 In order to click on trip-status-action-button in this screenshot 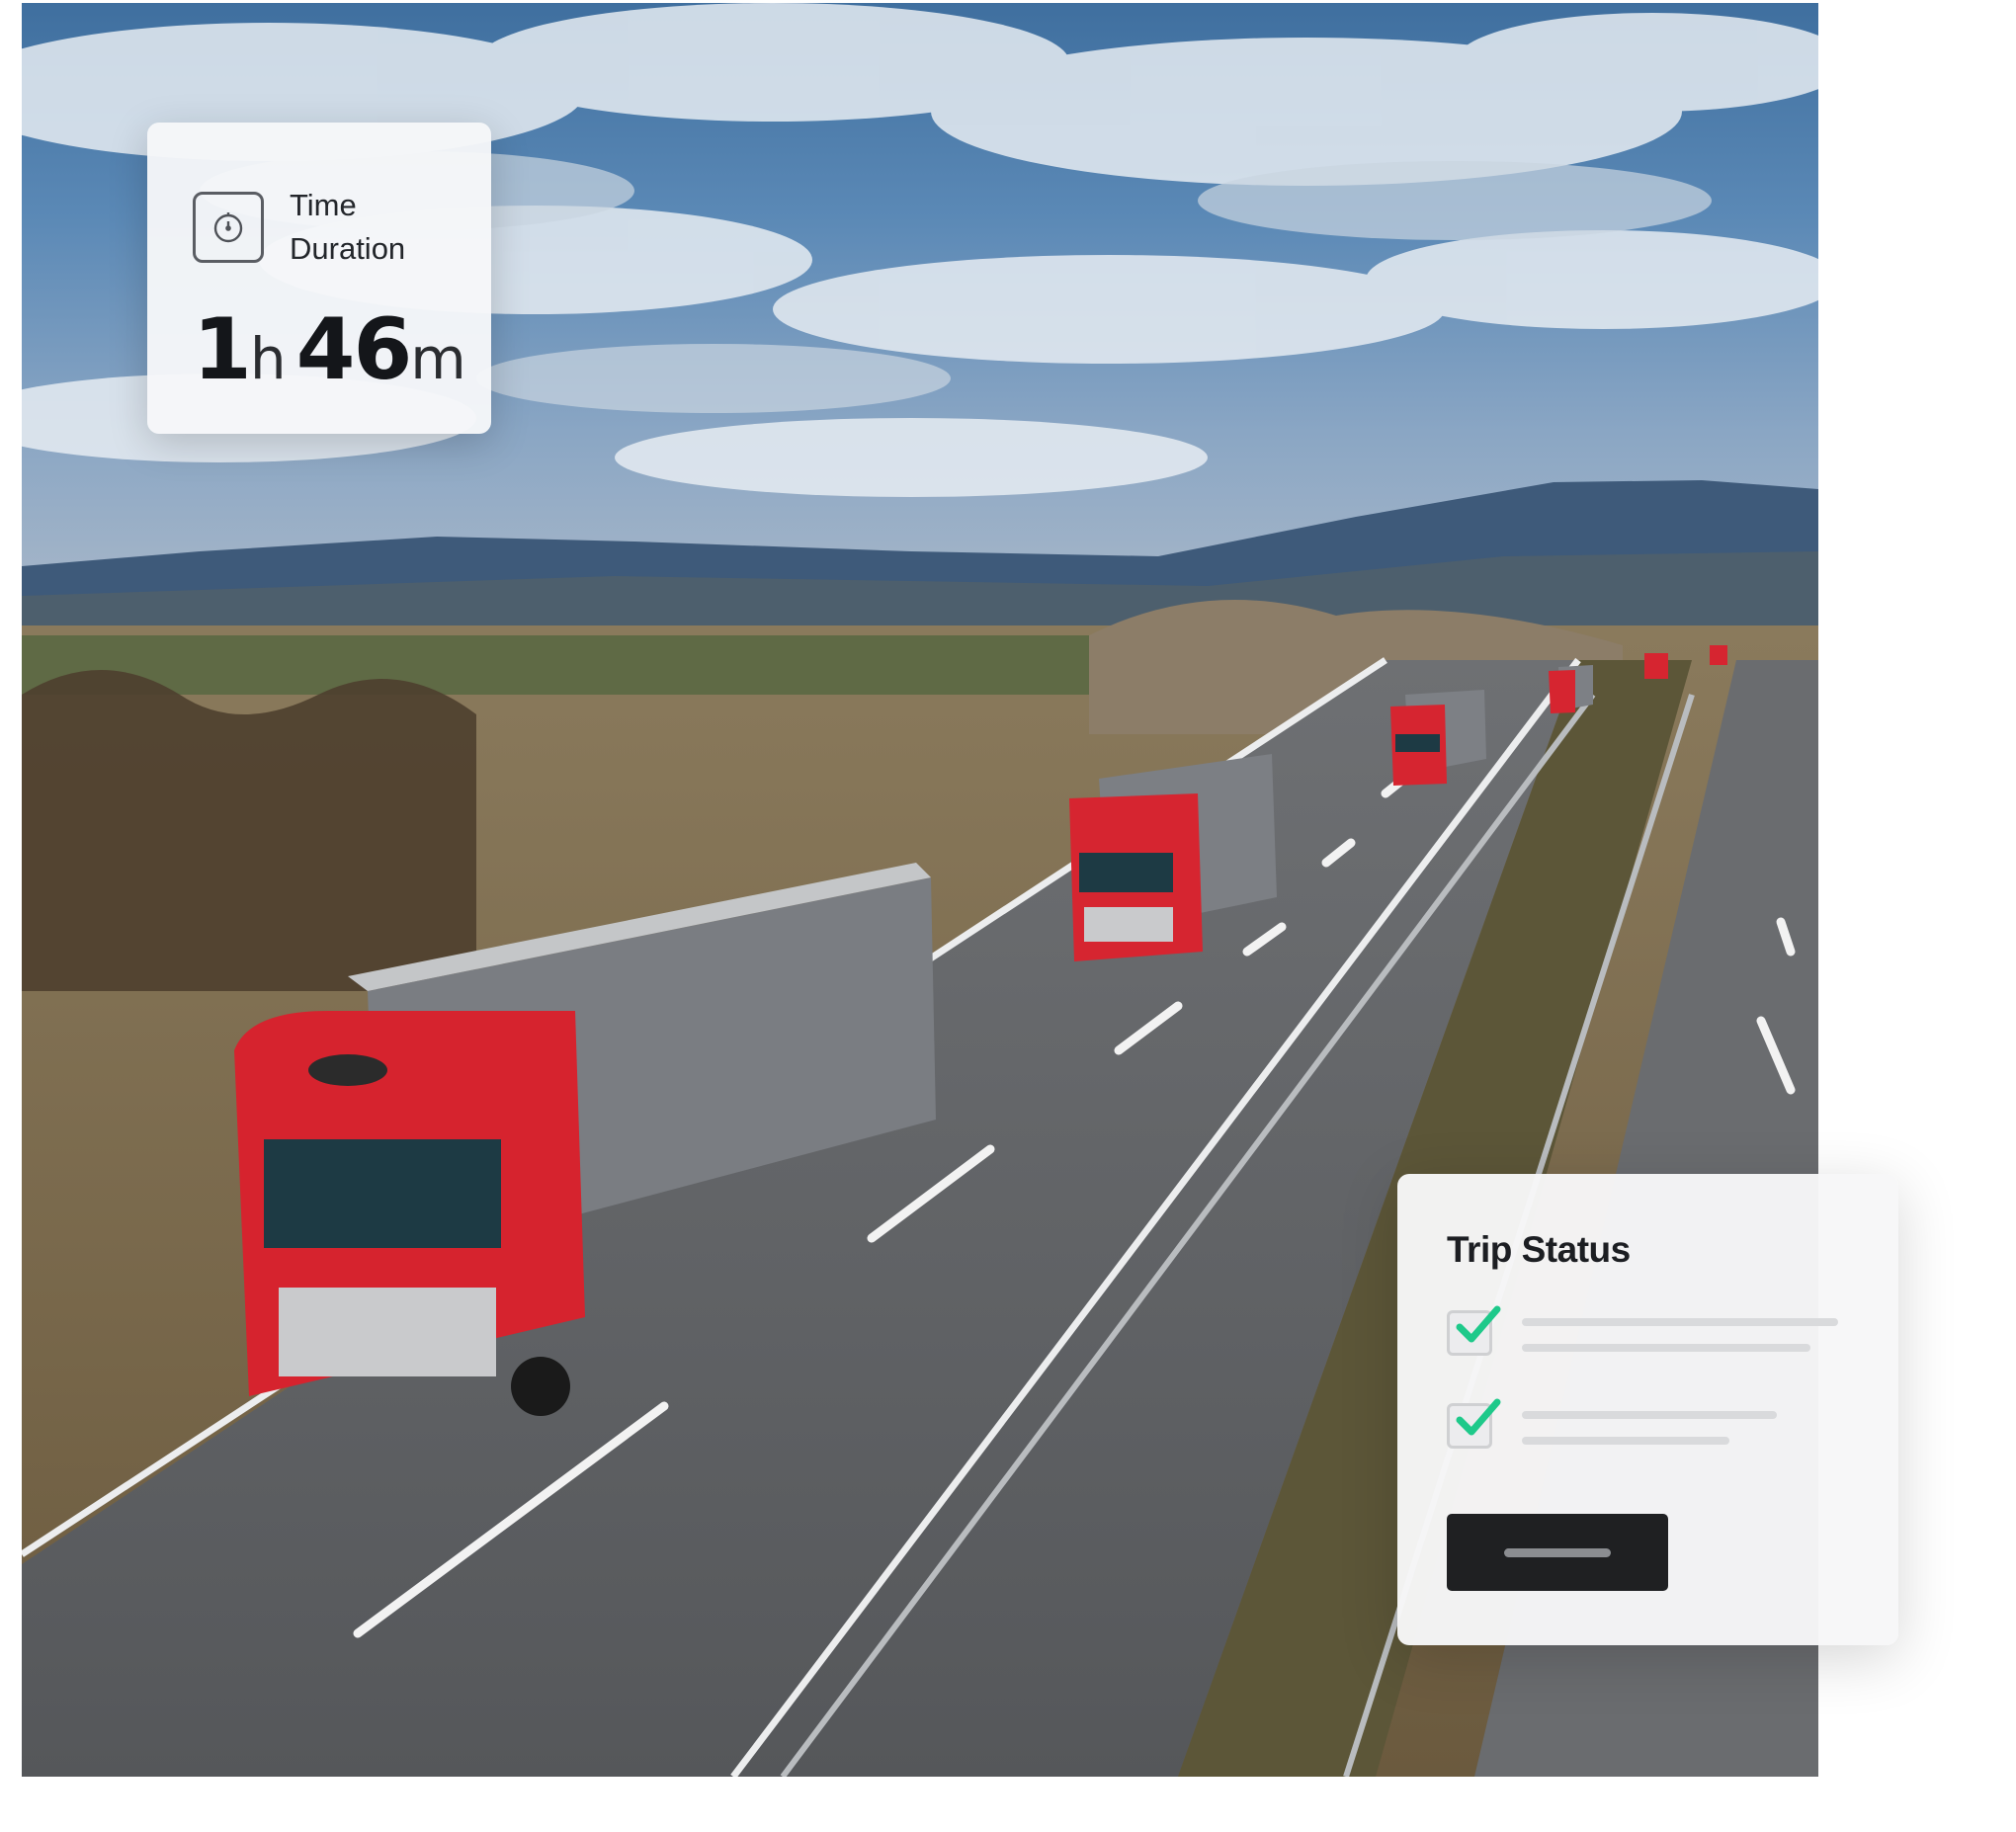, I will do `click(1557, 1552)`.